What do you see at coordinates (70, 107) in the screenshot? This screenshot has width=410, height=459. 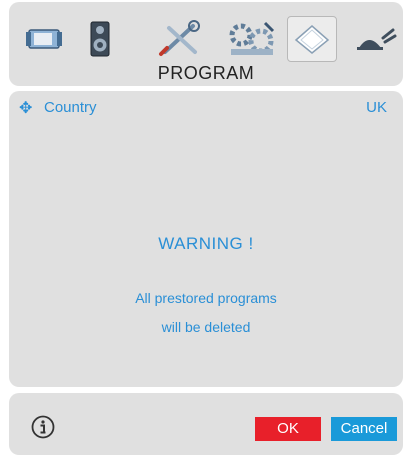 I see `setting-label: Country` at bounding box center [70, 107].